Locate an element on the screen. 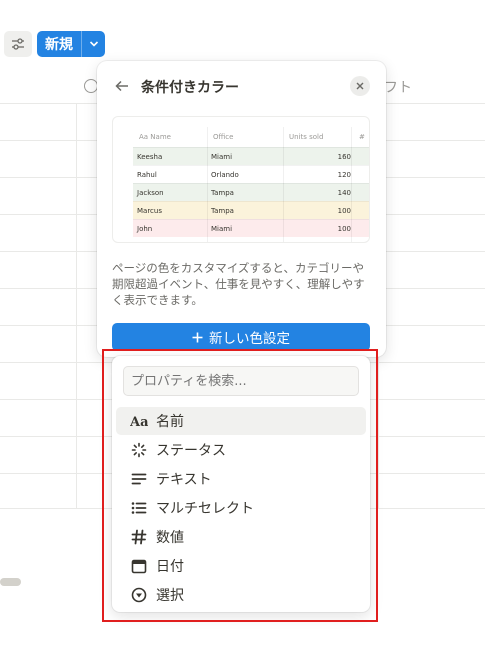 The image size is (485, 665). property-item-label: 日付 is located at coordinates (170, 567).